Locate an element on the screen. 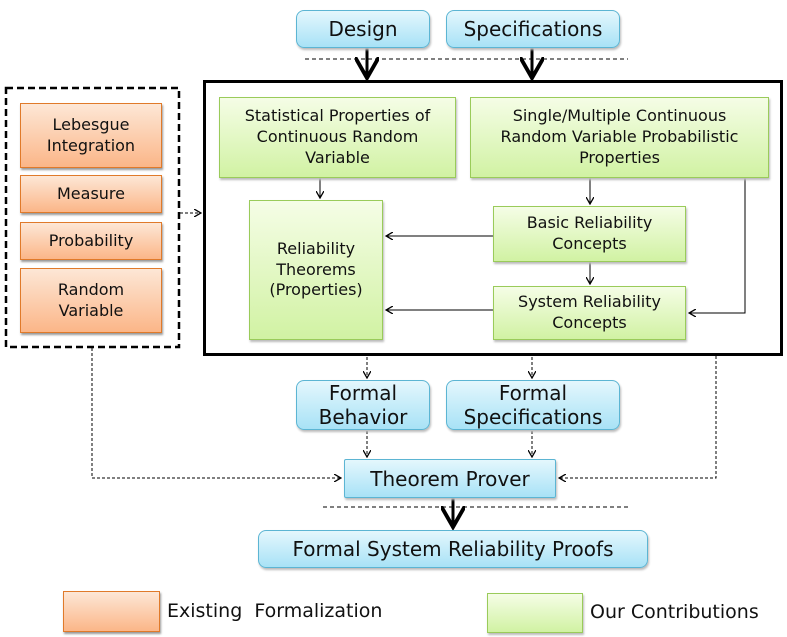 This screenshot has width=787, height=637. theorem-prover-box: Theorem Prover is located at coordinates (450, 478).